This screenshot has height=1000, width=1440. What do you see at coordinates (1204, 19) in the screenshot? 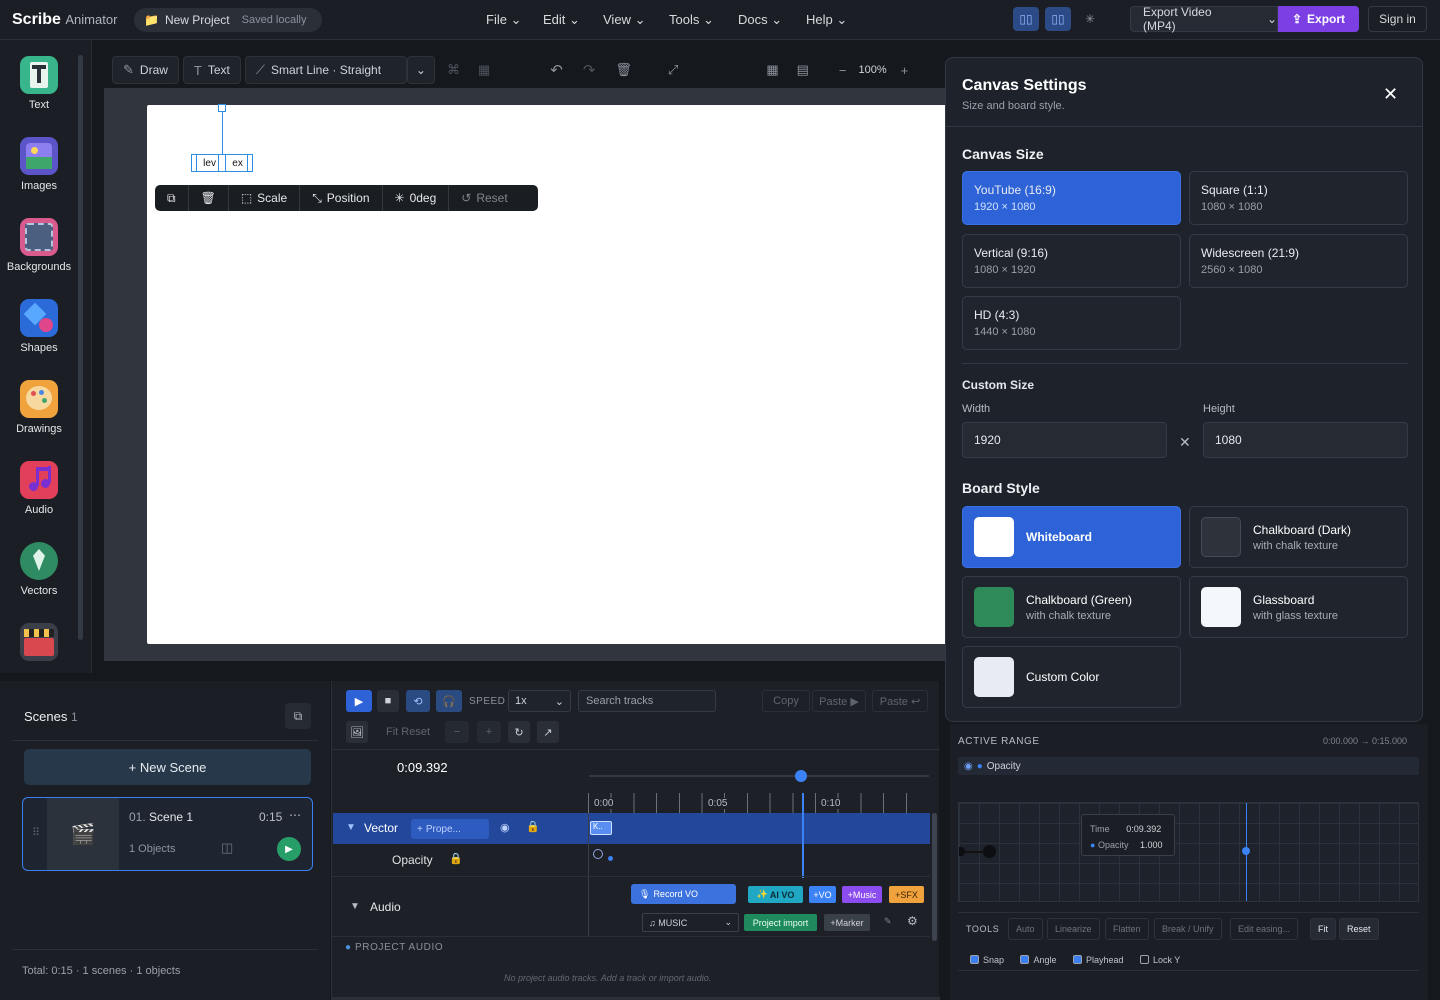
I see `export-format-select: Export Video (MP4) ⌄` at bounding box center [1204, 19].